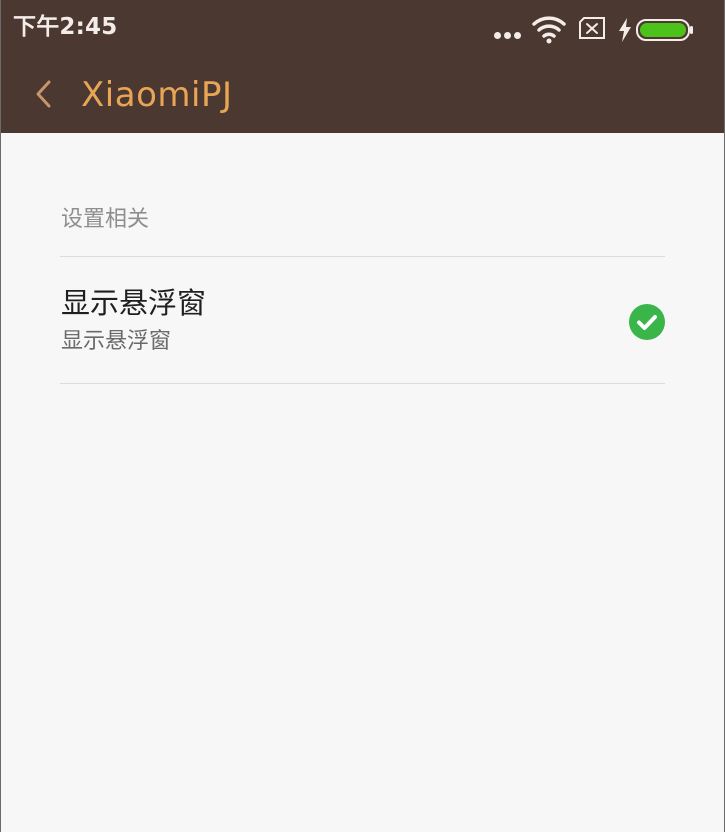 Image resolution: width=725 pixels, height=832 pixels. I want to click on section-header: 设置相关, so click(105, 219).